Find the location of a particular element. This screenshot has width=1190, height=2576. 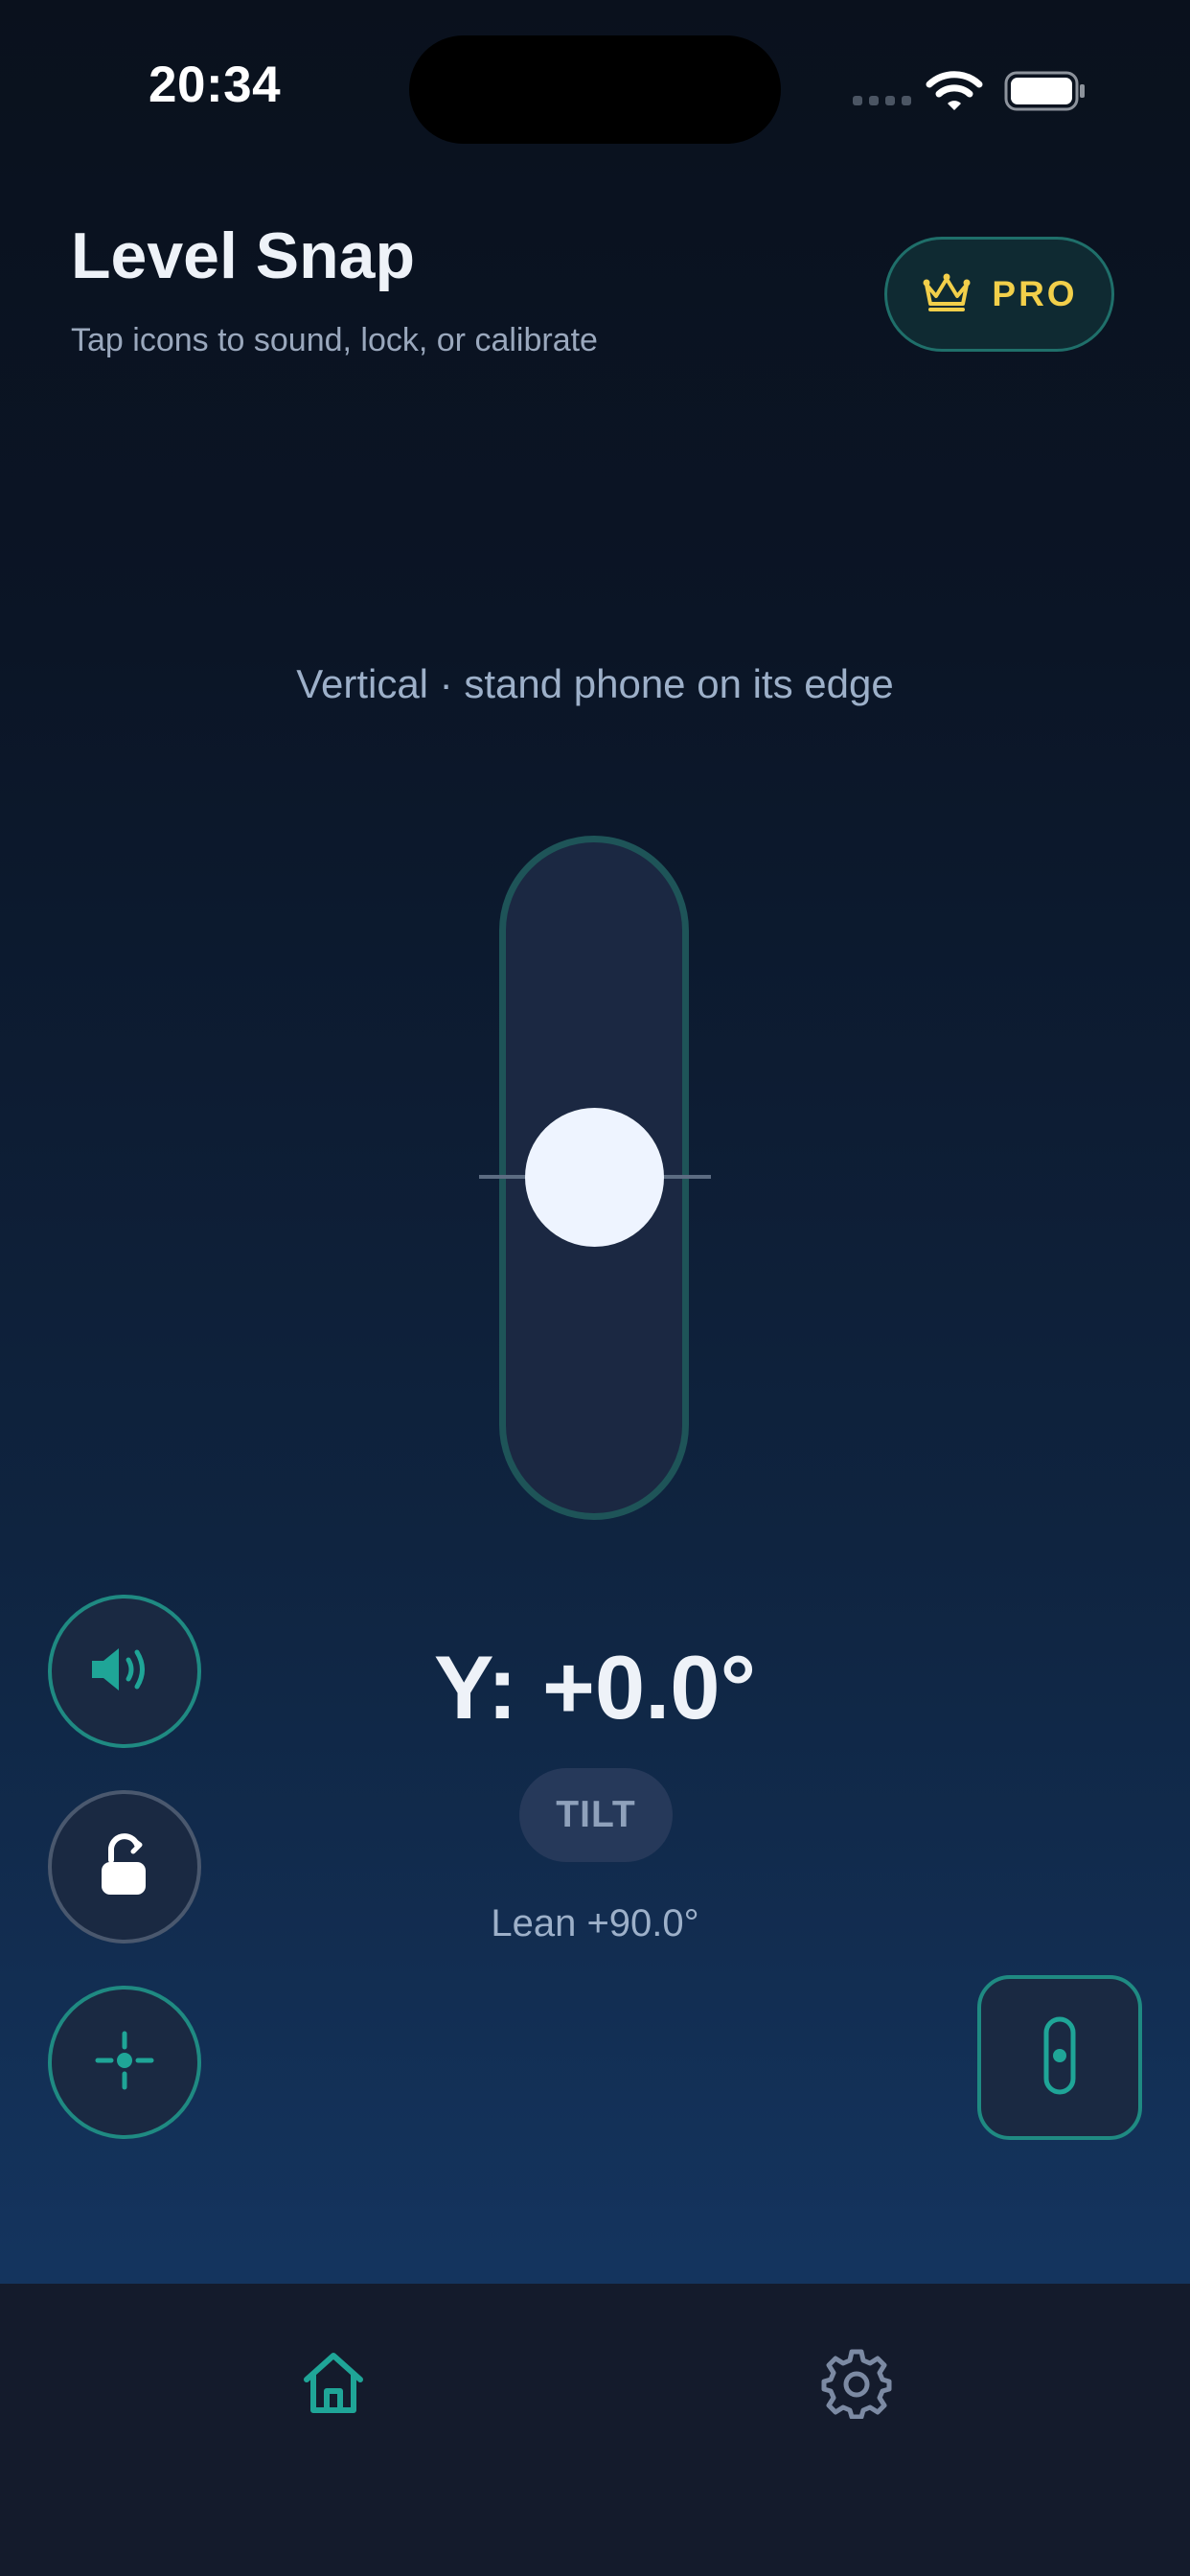

speaker-icon is located at coordinates (125, 1672).